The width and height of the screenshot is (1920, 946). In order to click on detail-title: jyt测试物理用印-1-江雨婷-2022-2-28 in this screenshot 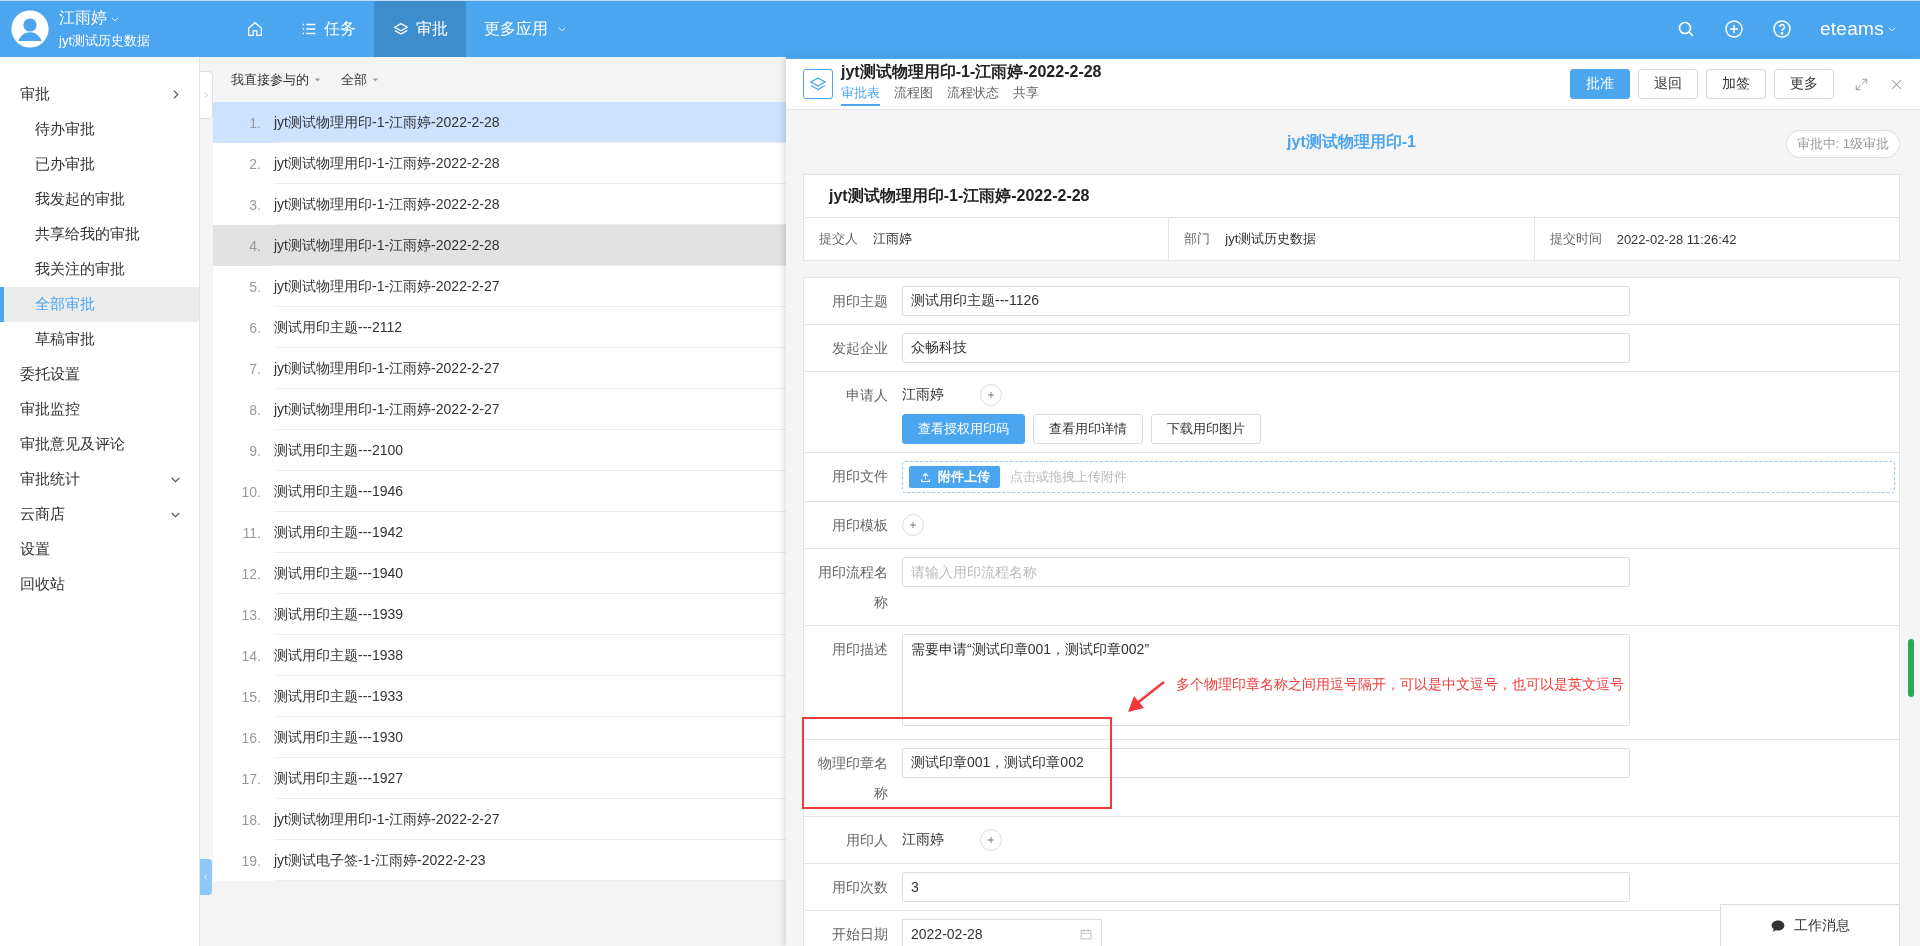, I will do `click(971, 72)`.